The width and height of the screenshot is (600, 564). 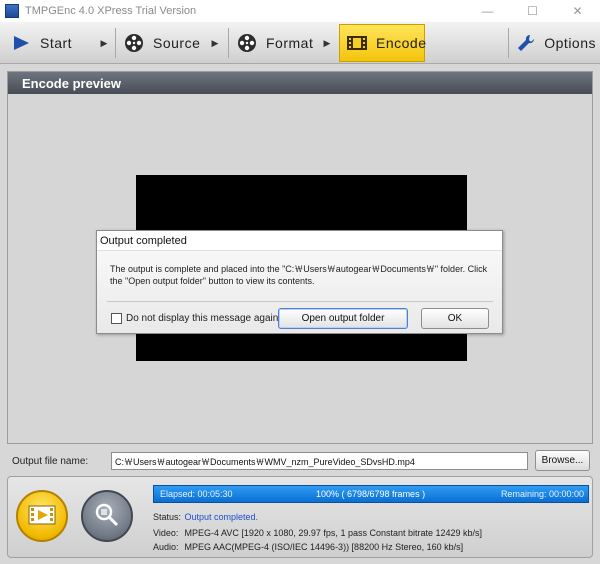 What do you see at coordinates (50, 461) in the screenshot?
I see `output-file-label: Output file name:` at bounding box center [50, 461].